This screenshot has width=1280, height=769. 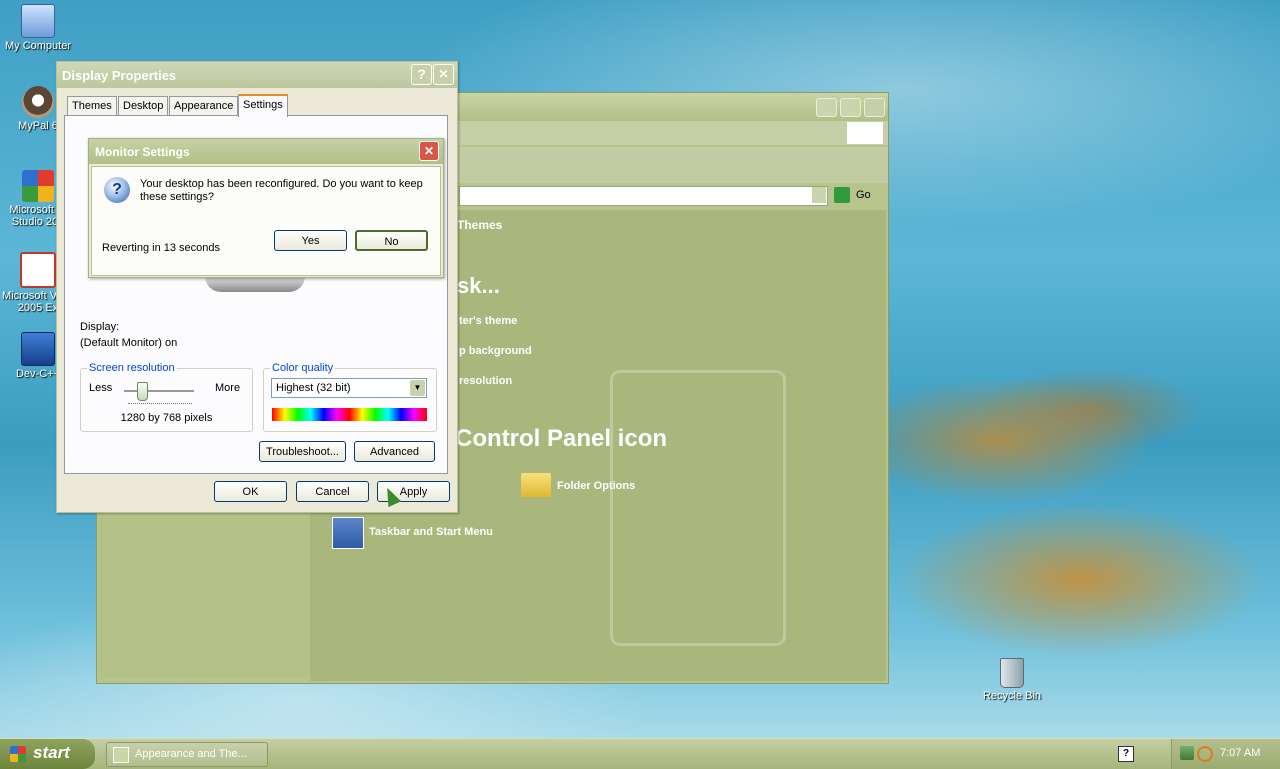 I want to click on resolution-slider-track, so click(x=159, y=391).